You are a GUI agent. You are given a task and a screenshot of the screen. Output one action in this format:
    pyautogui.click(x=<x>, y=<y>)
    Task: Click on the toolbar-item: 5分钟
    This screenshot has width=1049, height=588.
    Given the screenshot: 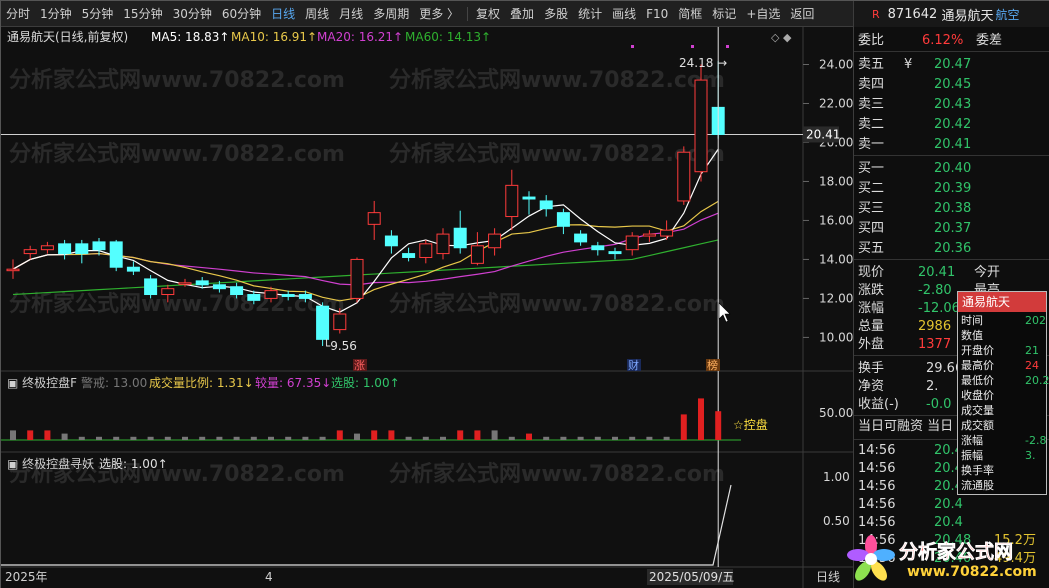 What is the action you would take?
    pyautogui.click(x=98, y=14)
    